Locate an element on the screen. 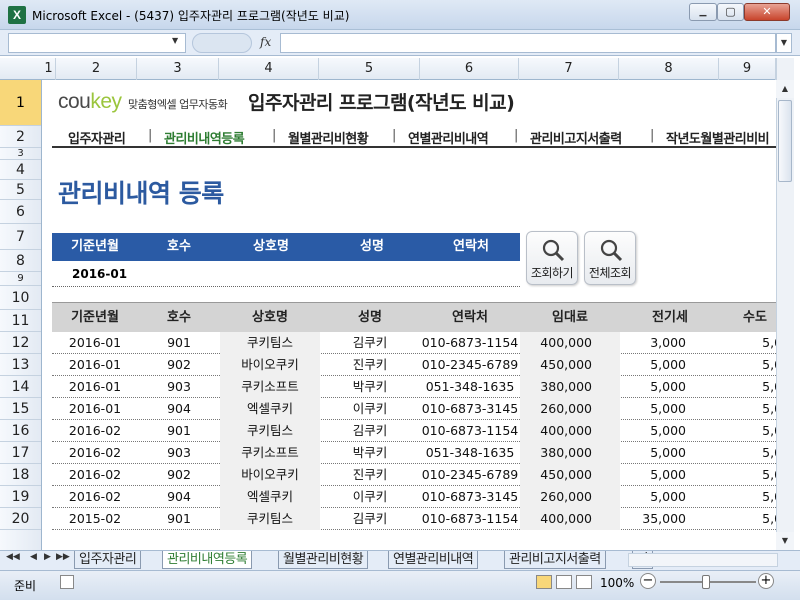  expand-formula-icon: ▼ is located at coordinates (784, 43).